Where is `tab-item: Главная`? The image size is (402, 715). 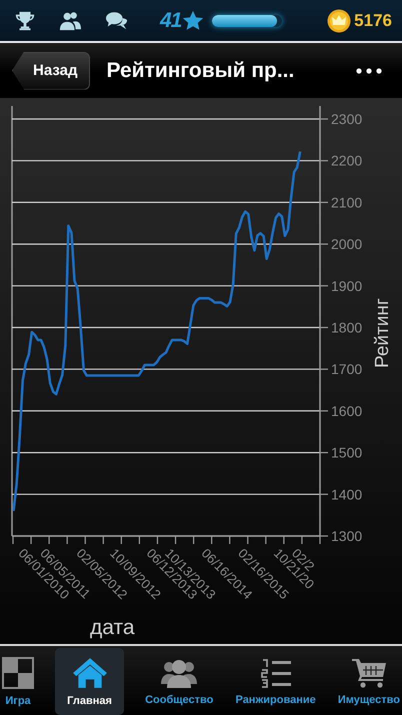
tab-item: Главная is located at coordinates (89, 681).